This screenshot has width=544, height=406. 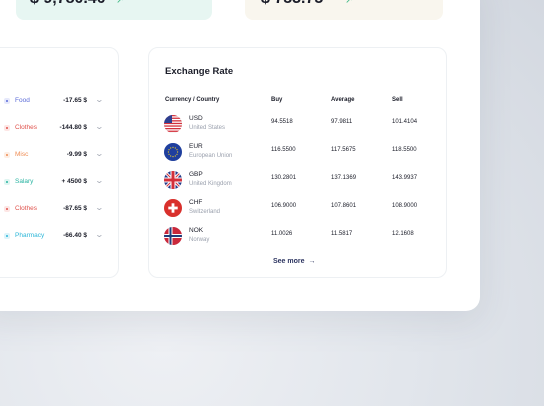 What do you see at coordinates (312, 261) in the screenshot?
I see `arrow-right-icon: →` at bounding box center [312, 261].